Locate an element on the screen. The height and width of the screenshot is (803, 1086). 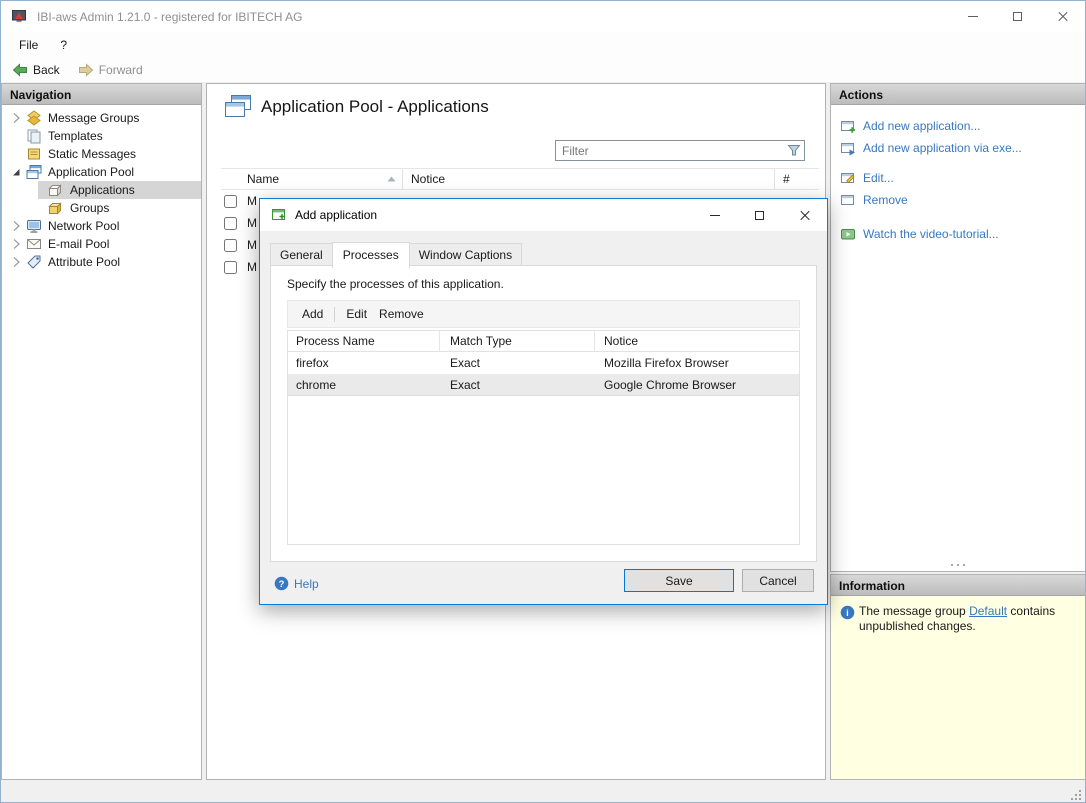
maximize-icon is located at coordinates (1017, 16).